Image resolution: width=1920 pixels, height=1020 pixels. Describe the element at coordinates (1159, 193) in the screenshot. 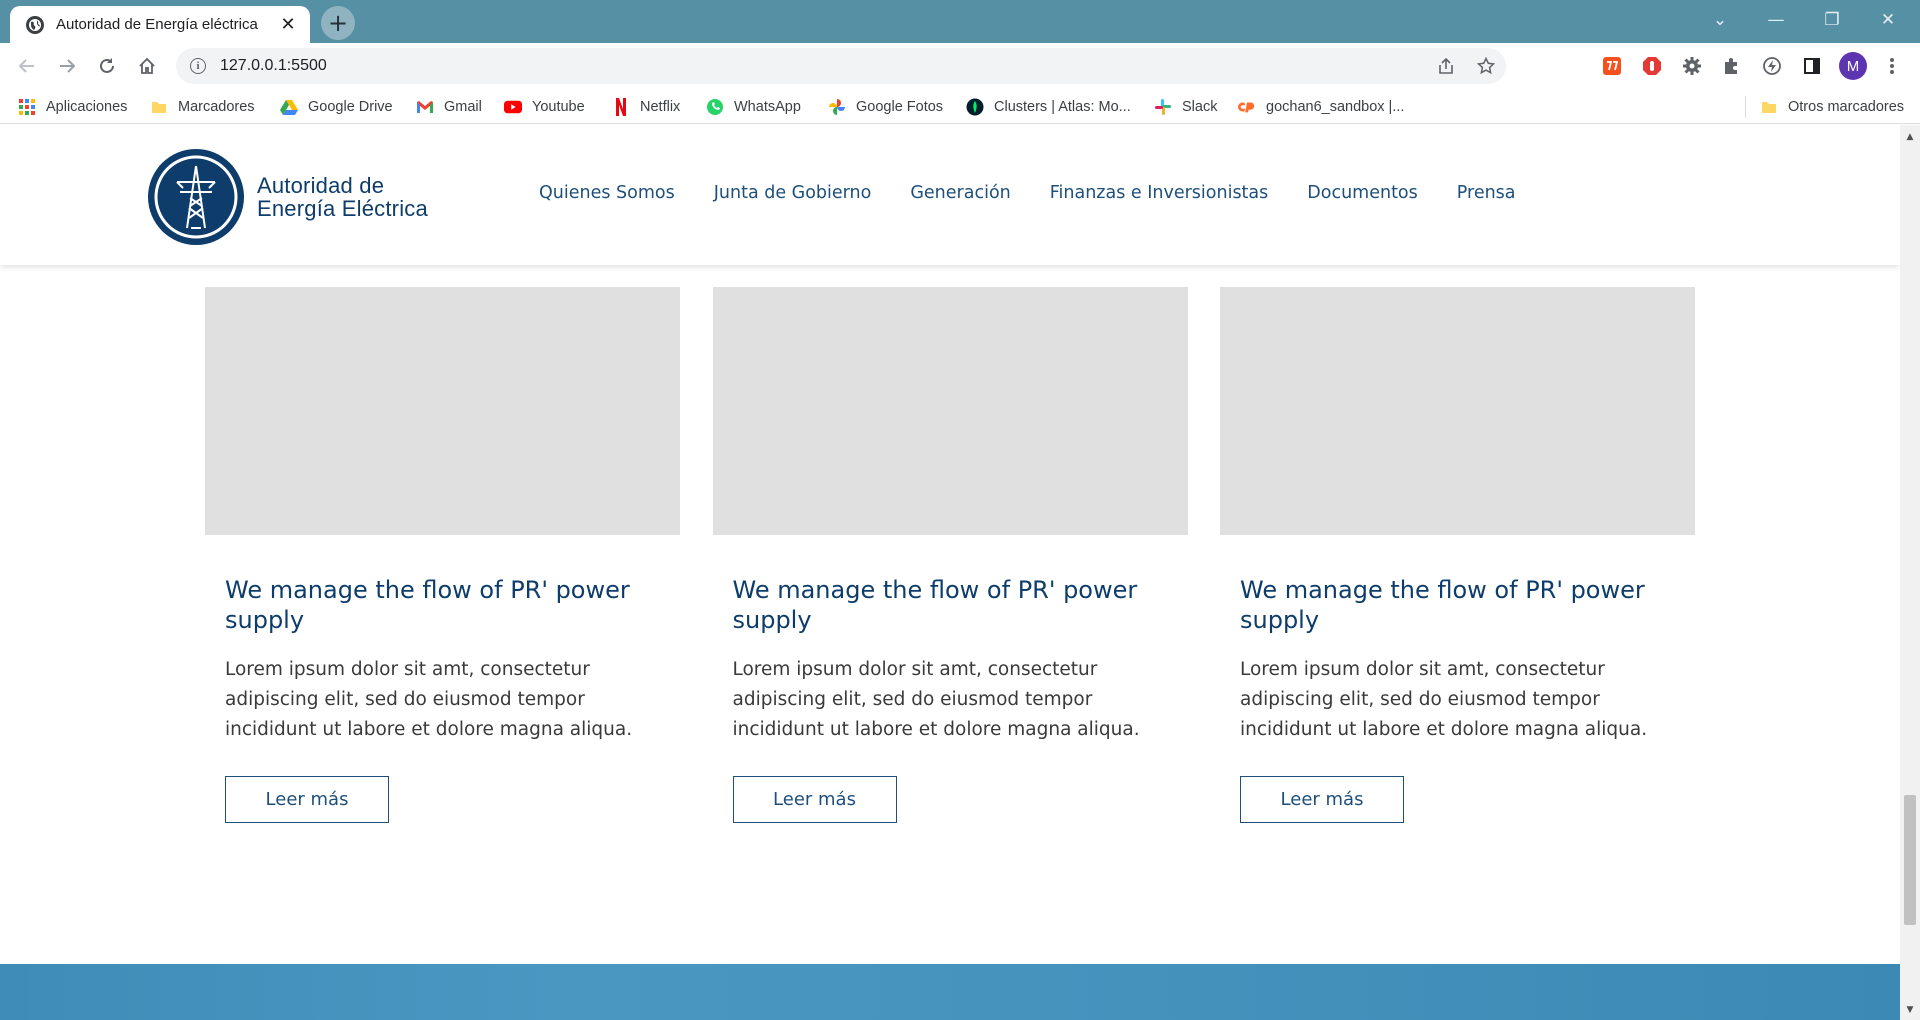

I see `nav-finanzas-inversionistas: Finanzas e Inversionistas` at that location.